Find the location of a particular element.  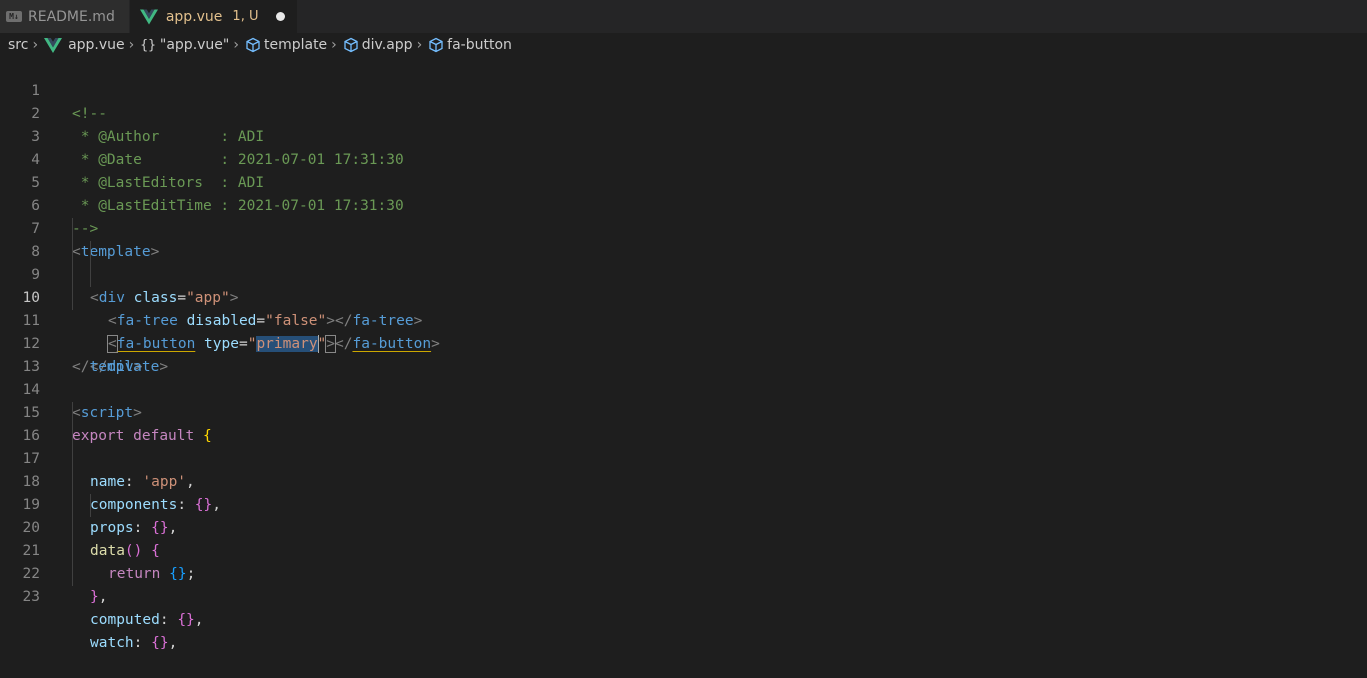

code-line: 16 name: 'app', is located at coordinates (683, 413).